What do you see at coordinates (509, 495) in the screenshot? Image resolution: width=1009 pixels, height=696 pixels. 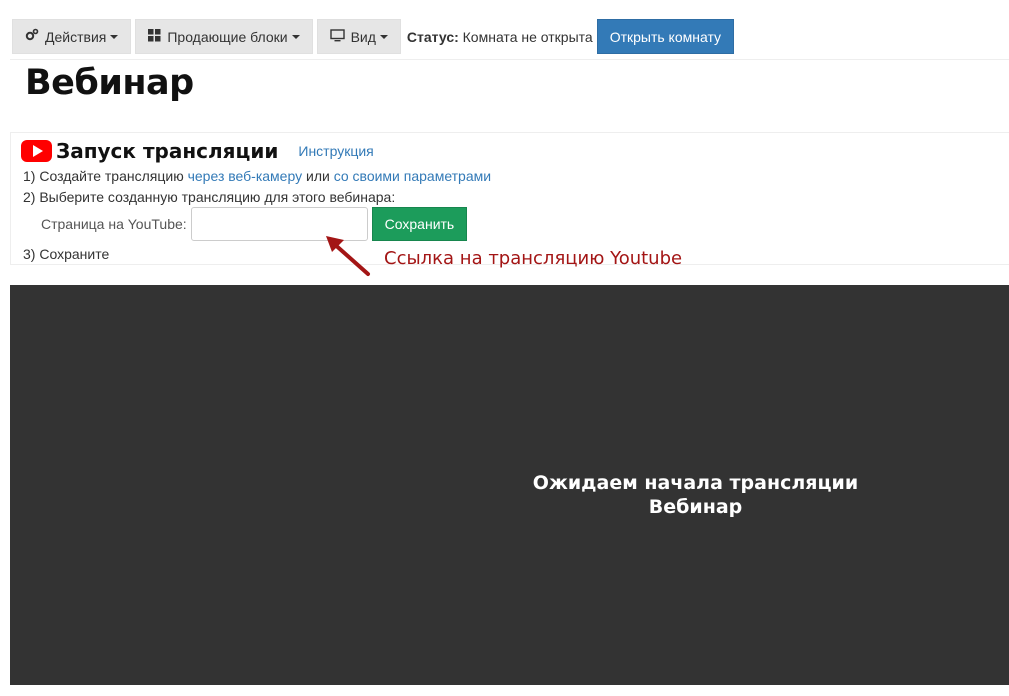 I see `waiting-message: Ожидаем начала трансляции Вебинар` at bounding box center [509, 495].